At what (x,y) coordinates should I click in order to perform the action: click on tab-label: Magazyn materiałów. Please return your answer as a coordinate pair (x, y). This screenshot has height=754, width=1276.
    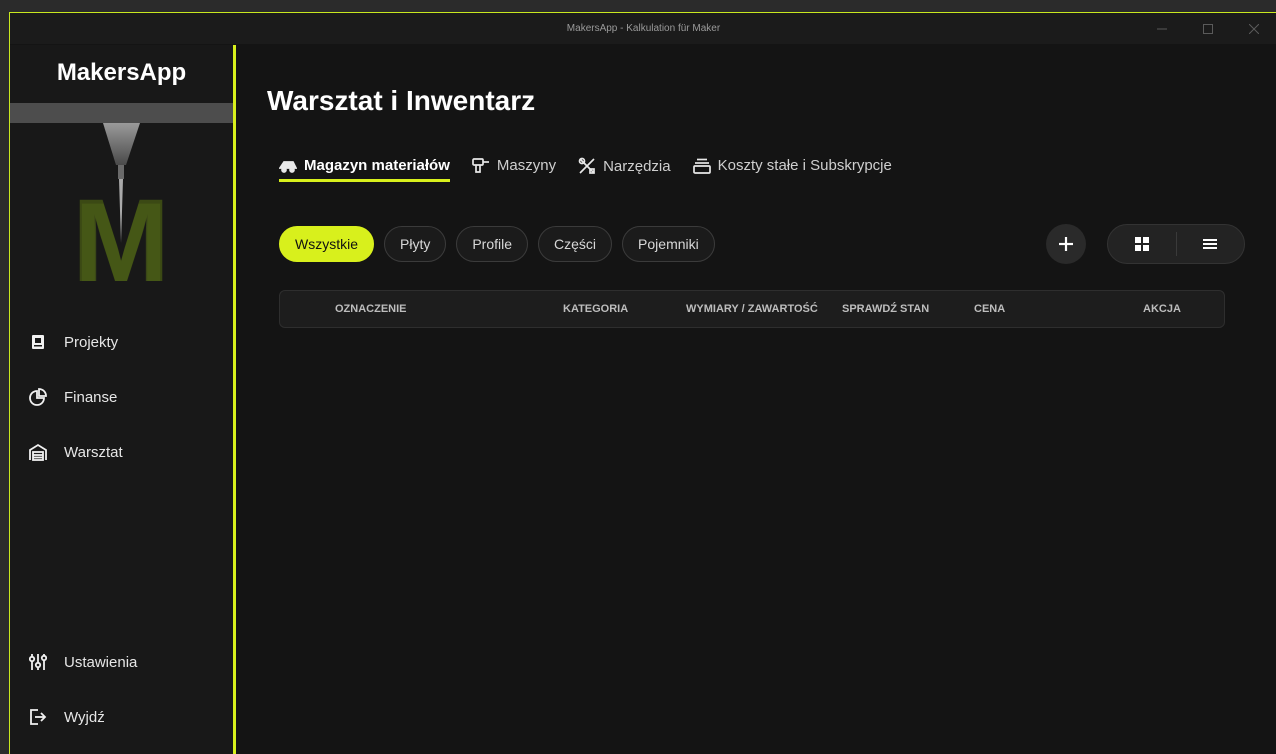
    Looking at the image, I should click on (377, 165).